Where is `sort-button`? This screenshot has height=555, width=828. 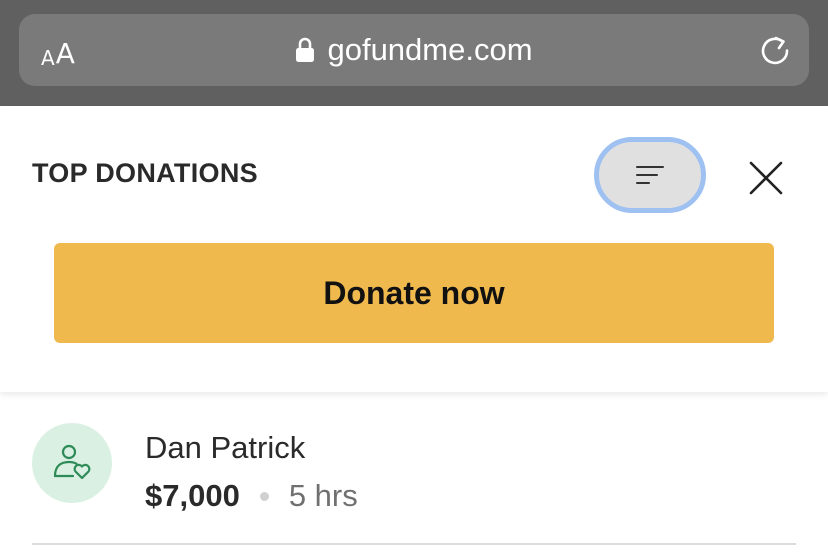 sort-button is located at coordinates (650, 175).